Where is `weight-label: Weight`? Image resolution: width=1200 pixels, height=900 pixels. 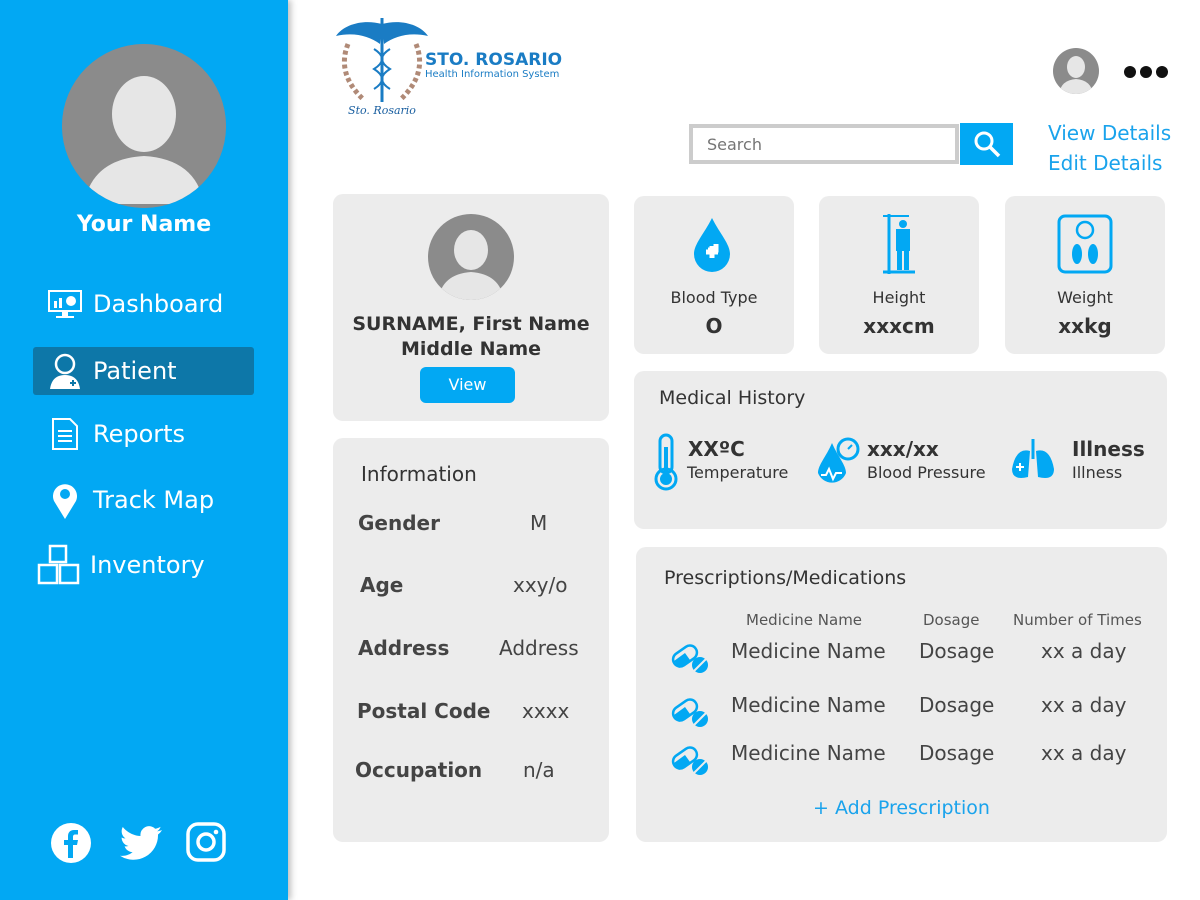
weight-label: Weight is located at coordinates (1085, 297).